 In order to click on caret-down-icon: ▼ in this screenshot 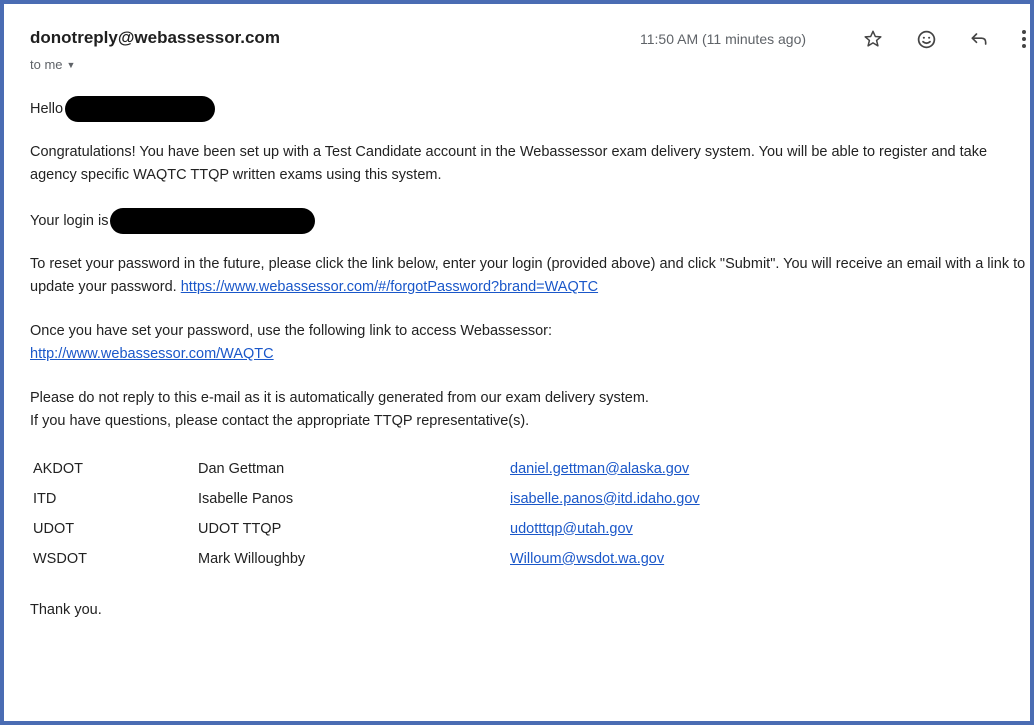, I will do `click(71, 65)`.